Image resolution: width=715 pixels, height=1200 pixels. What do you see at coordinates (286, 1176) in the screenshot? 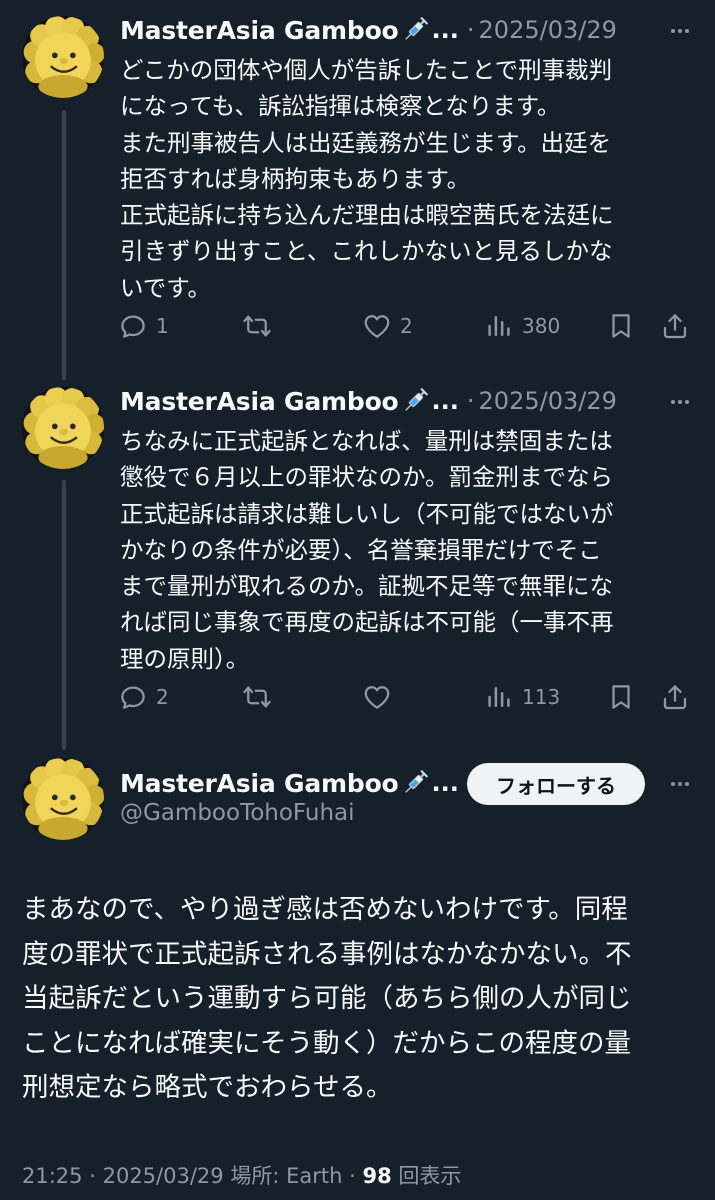
I see `post-location: 場所: Earth` at bounding box center [286, 1176].